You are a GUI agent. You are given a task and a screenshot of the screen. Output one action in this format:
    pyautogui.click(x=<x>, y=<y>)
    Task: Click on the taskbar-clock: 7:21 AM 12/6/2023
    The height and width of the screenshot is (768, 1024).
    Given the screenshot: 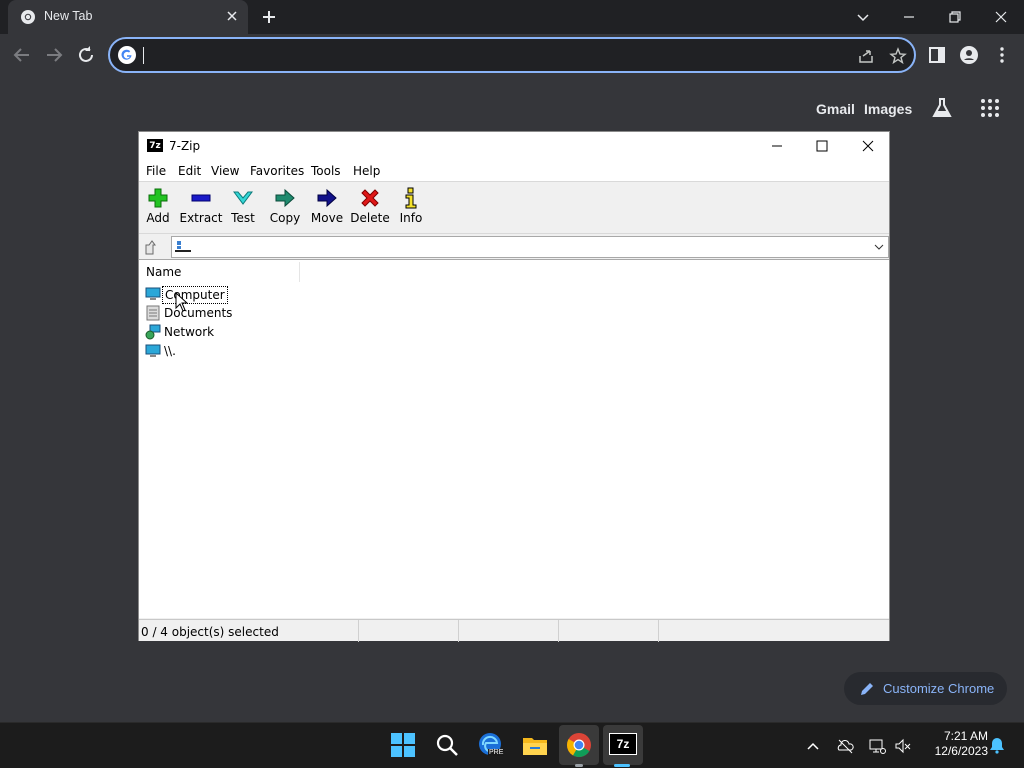 What is the action you would take?
    pyautogui.click(x=952, y=744)
    